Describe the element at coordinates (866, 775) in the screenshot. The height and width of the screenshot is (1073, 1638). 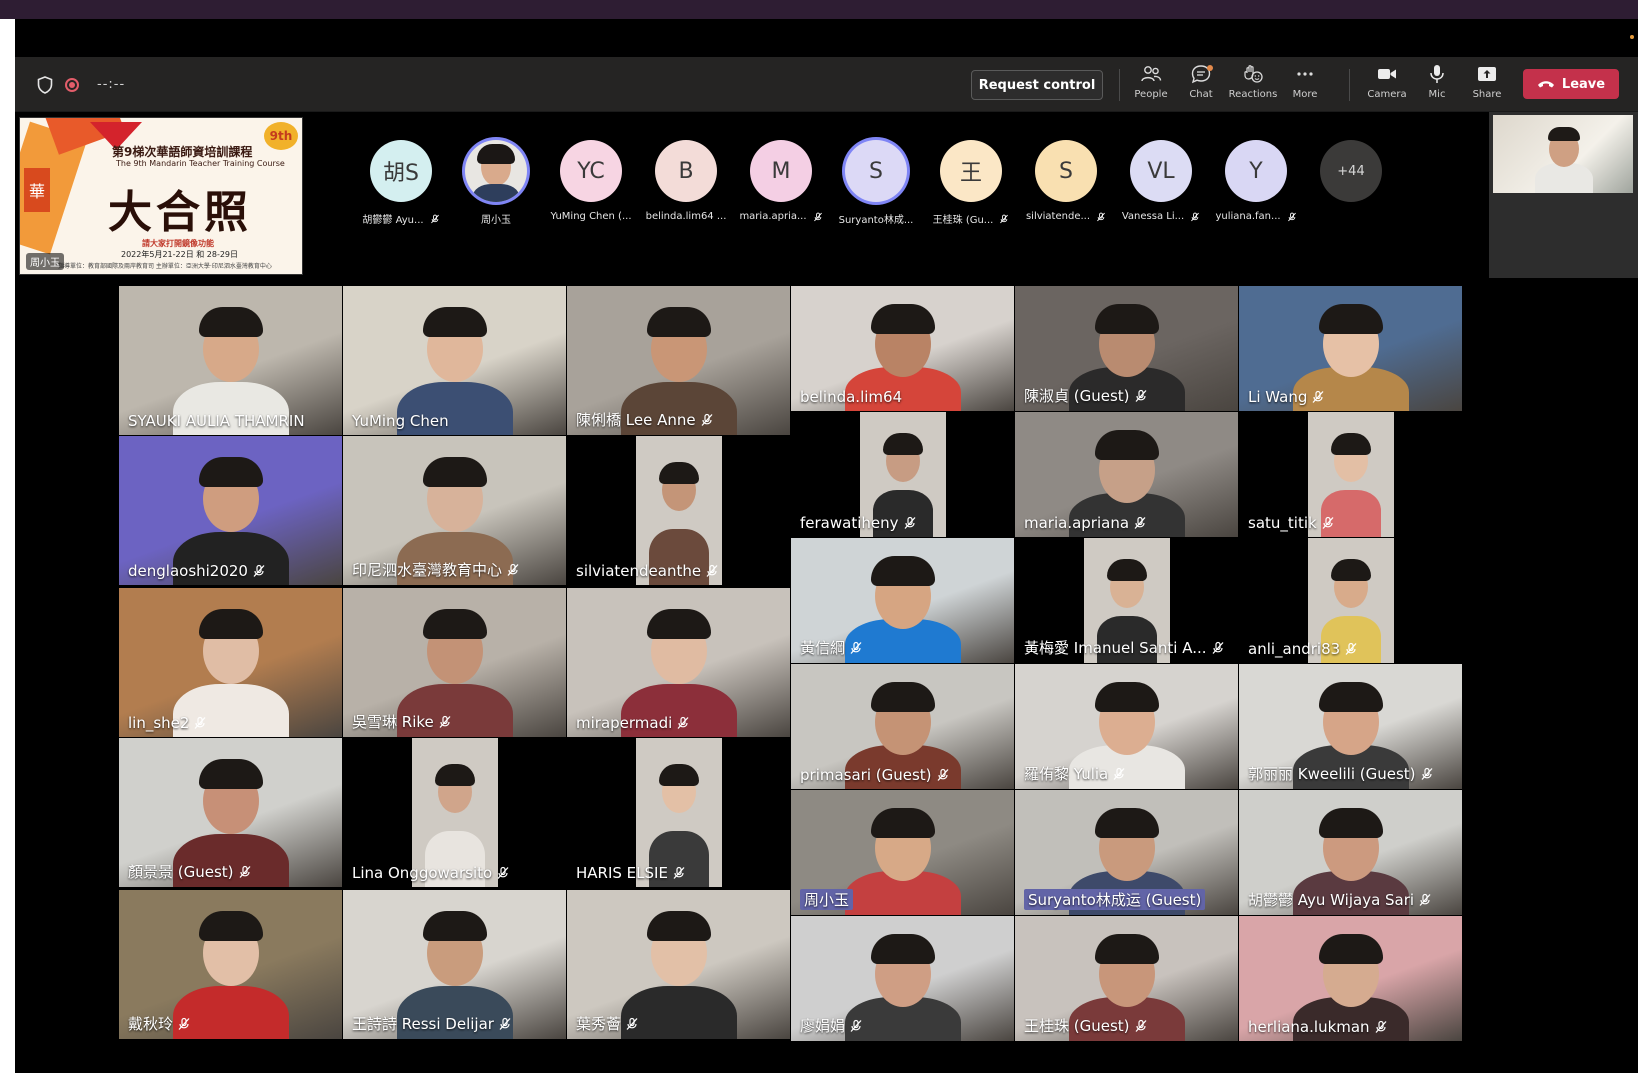
I see `participant-name-text: primasari (Guest)` at that location.